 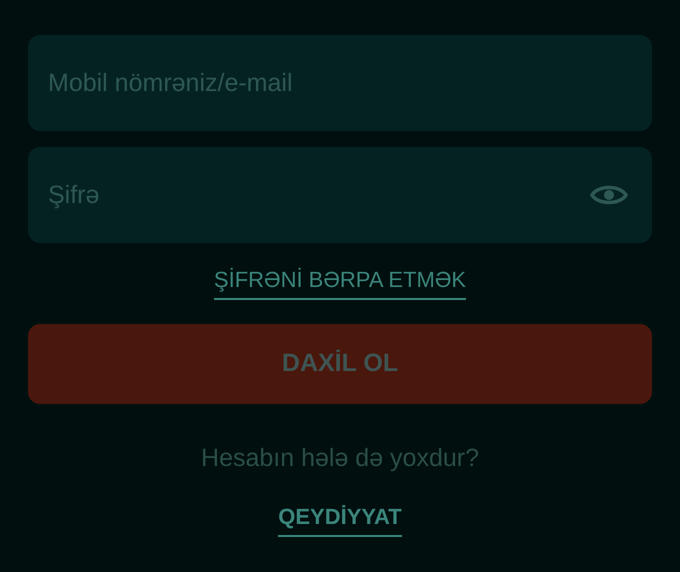 What do you see at coordinates (340, 458) in the screenshot?
I see `no-account-text: Hesabın hələ də yoxdur?` at bounding box center [340, 458].